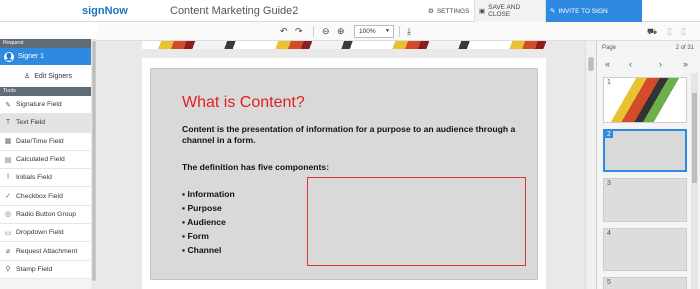 Image resolution: width=700 pixels, height=289 pixels. I want to click on initials-icon: ǀ, so click(8, 178).